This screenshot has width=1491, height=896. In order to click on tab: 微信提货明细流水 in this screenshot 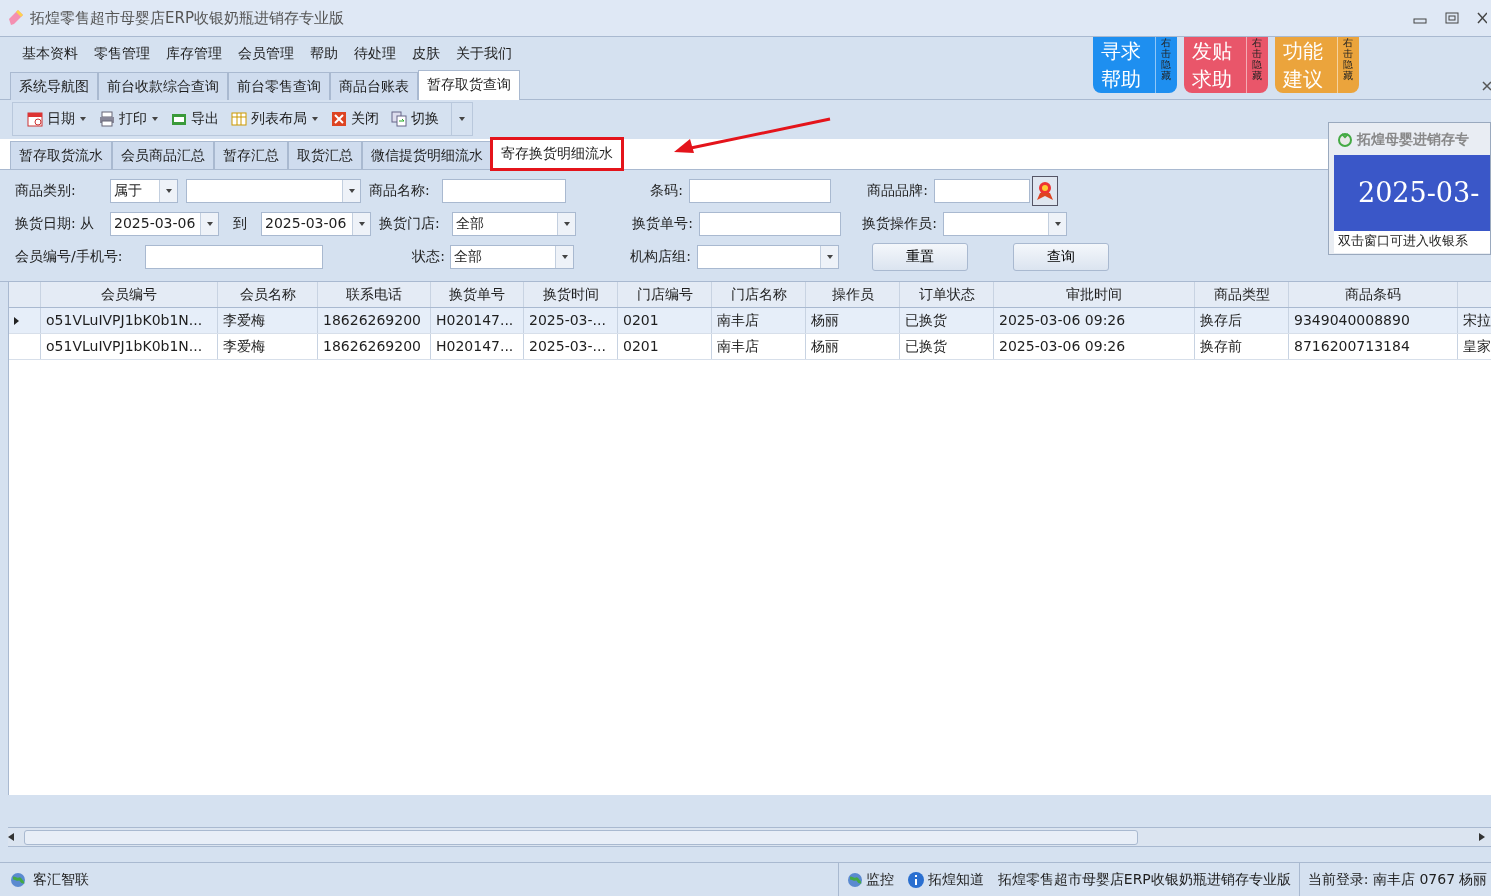, I will do `click(427, 155)`.